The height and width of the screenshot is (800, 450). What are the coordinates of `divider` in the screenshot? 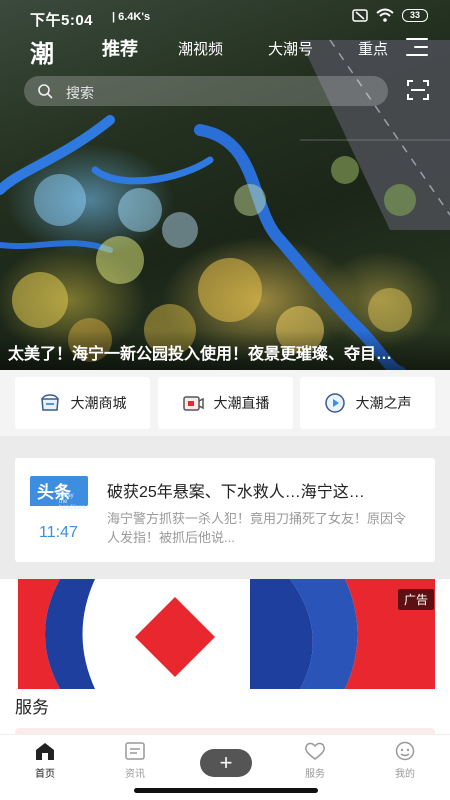 It's located at (225, 445).